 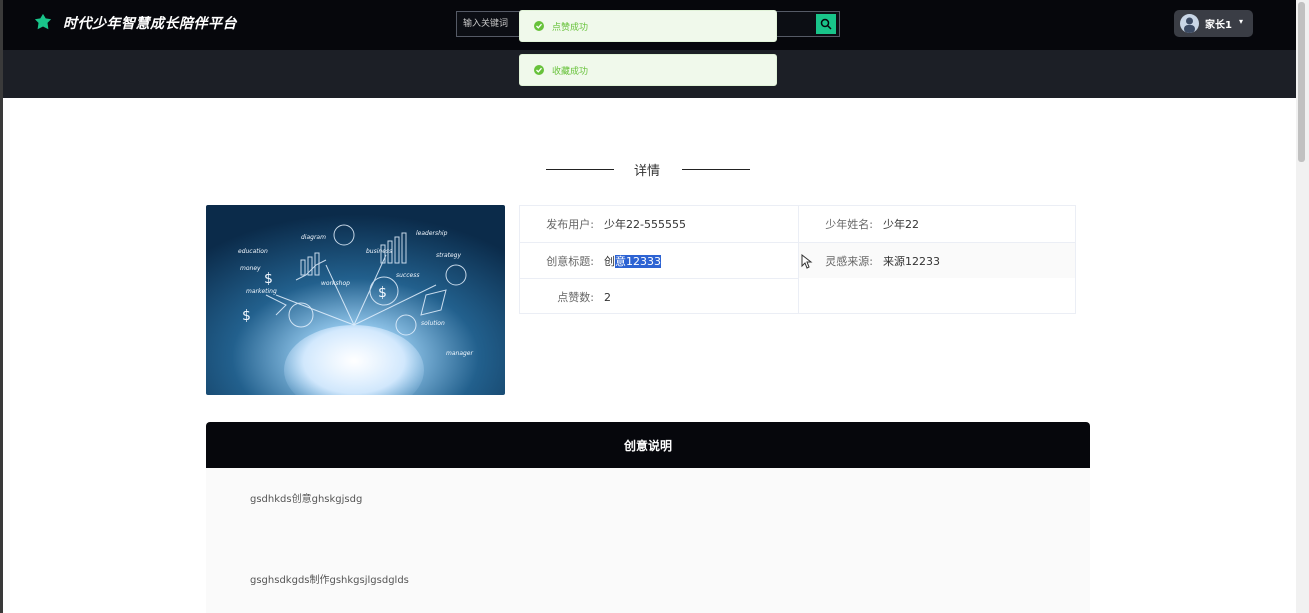 I want to click on section-heading: 详情, so click(x=648, y=169).